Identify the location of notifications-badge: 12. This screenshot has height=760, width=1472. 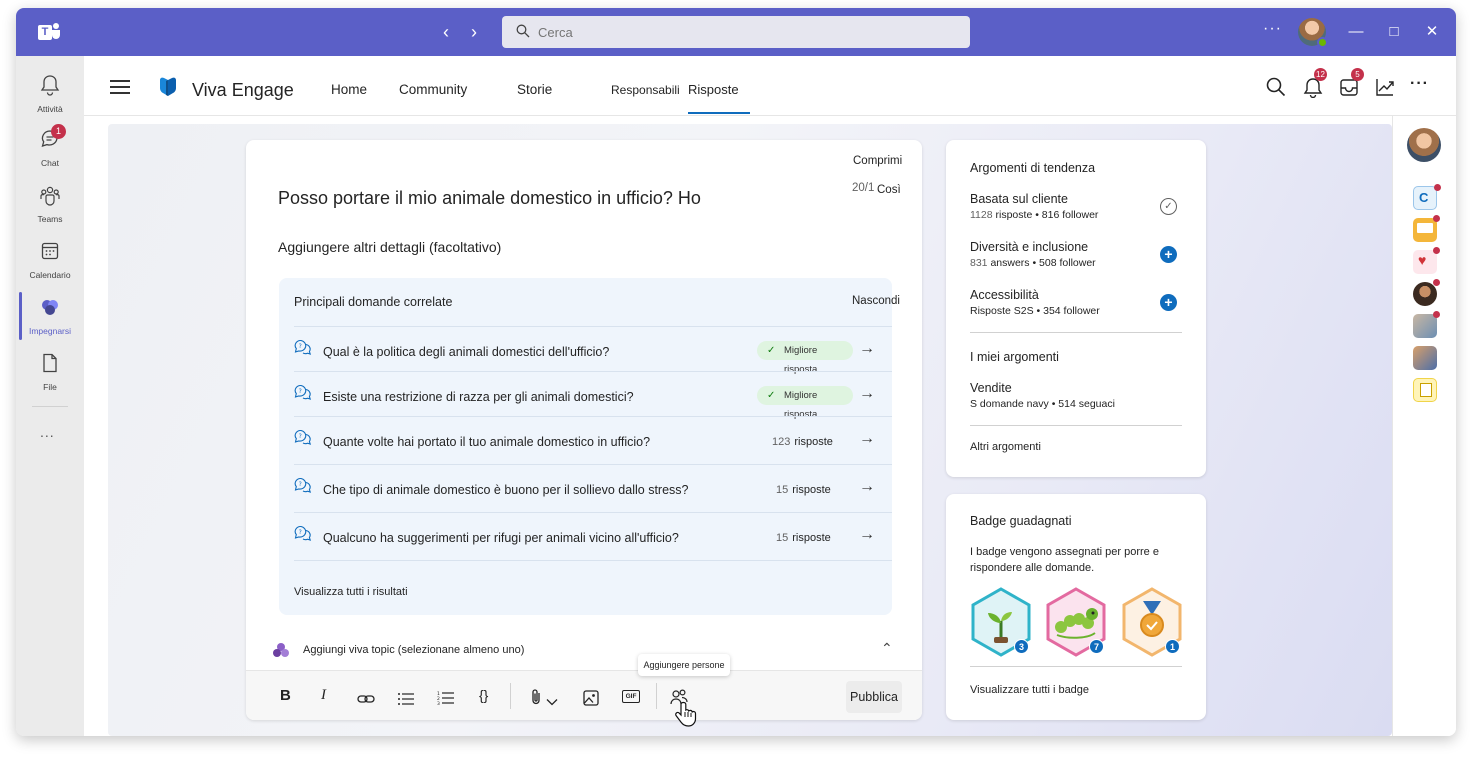
(1320, 74).